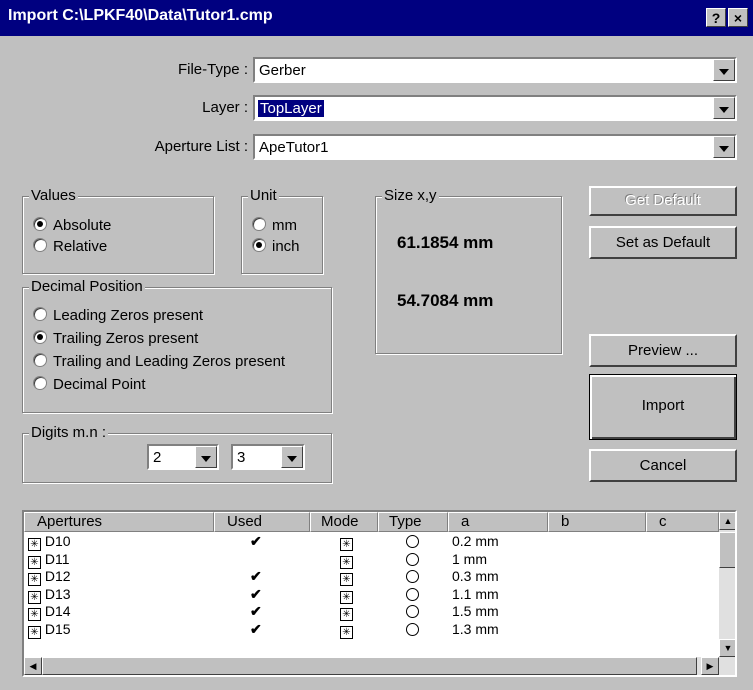  I want to click on table-row: ✳ D10 ✔ ✳ 0.2 mm, so click(369, 542).